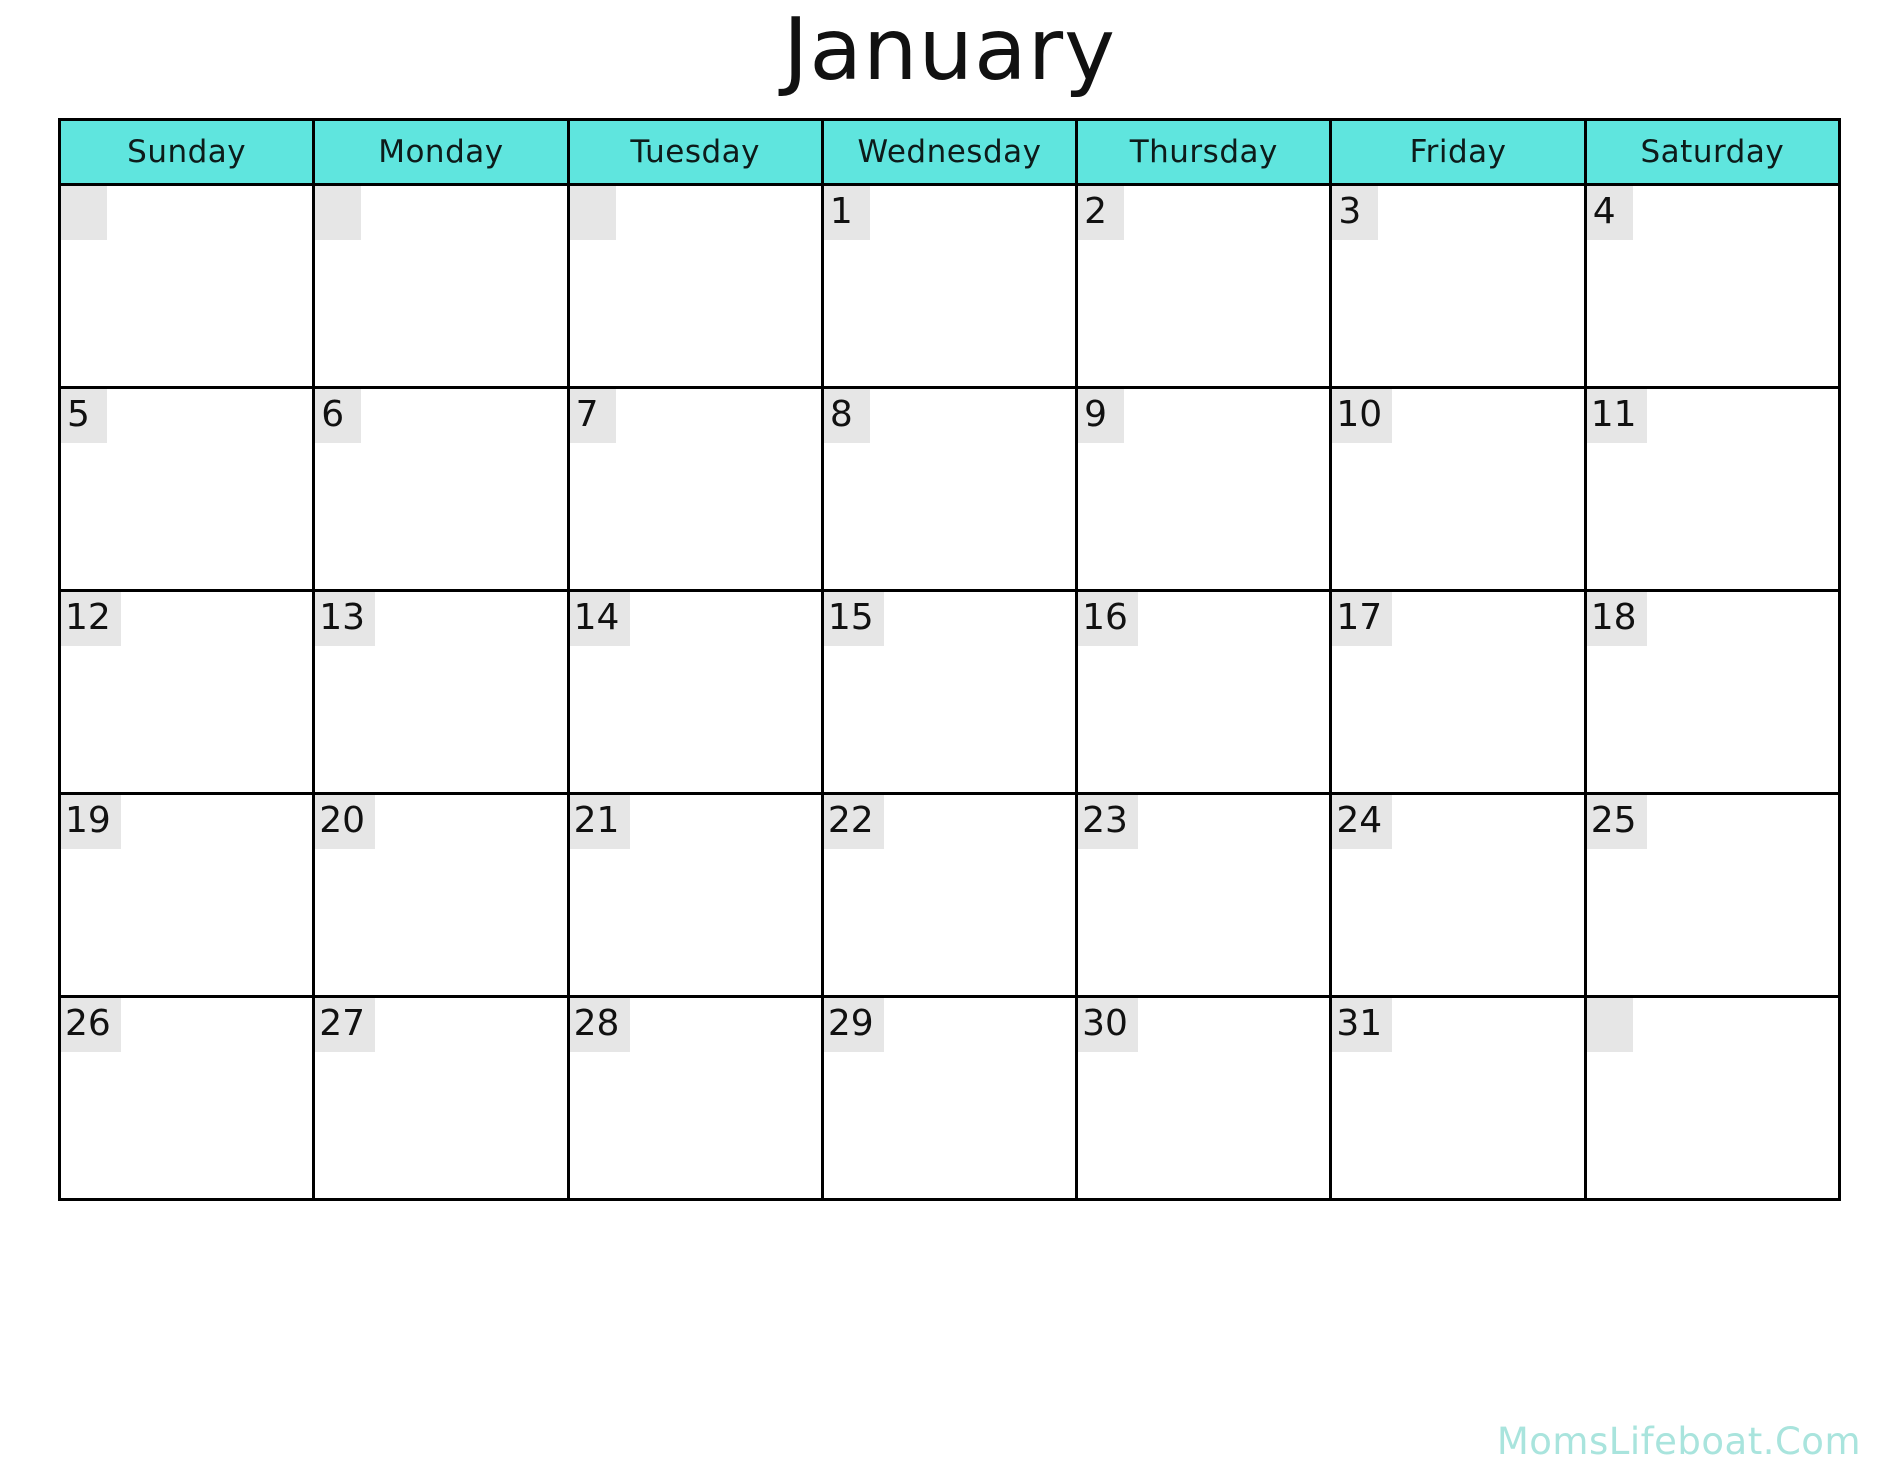  What do you see at coordinates (846, 213) in the screenshot?
I see `day-number: 1` at bounding box center [846, 213].